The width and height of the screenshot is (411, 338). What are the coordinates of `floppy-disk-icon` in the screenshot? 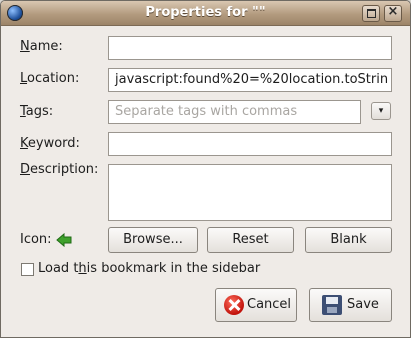 It's located at (332, 305).